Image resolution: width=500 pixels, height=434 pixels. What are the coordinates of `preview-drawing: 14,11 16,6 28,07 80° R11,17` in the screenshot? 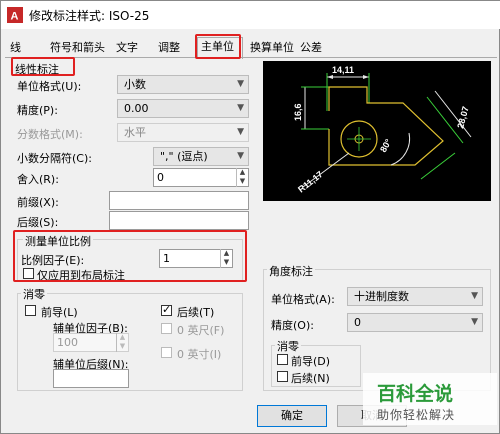 It's located at (382, 130).